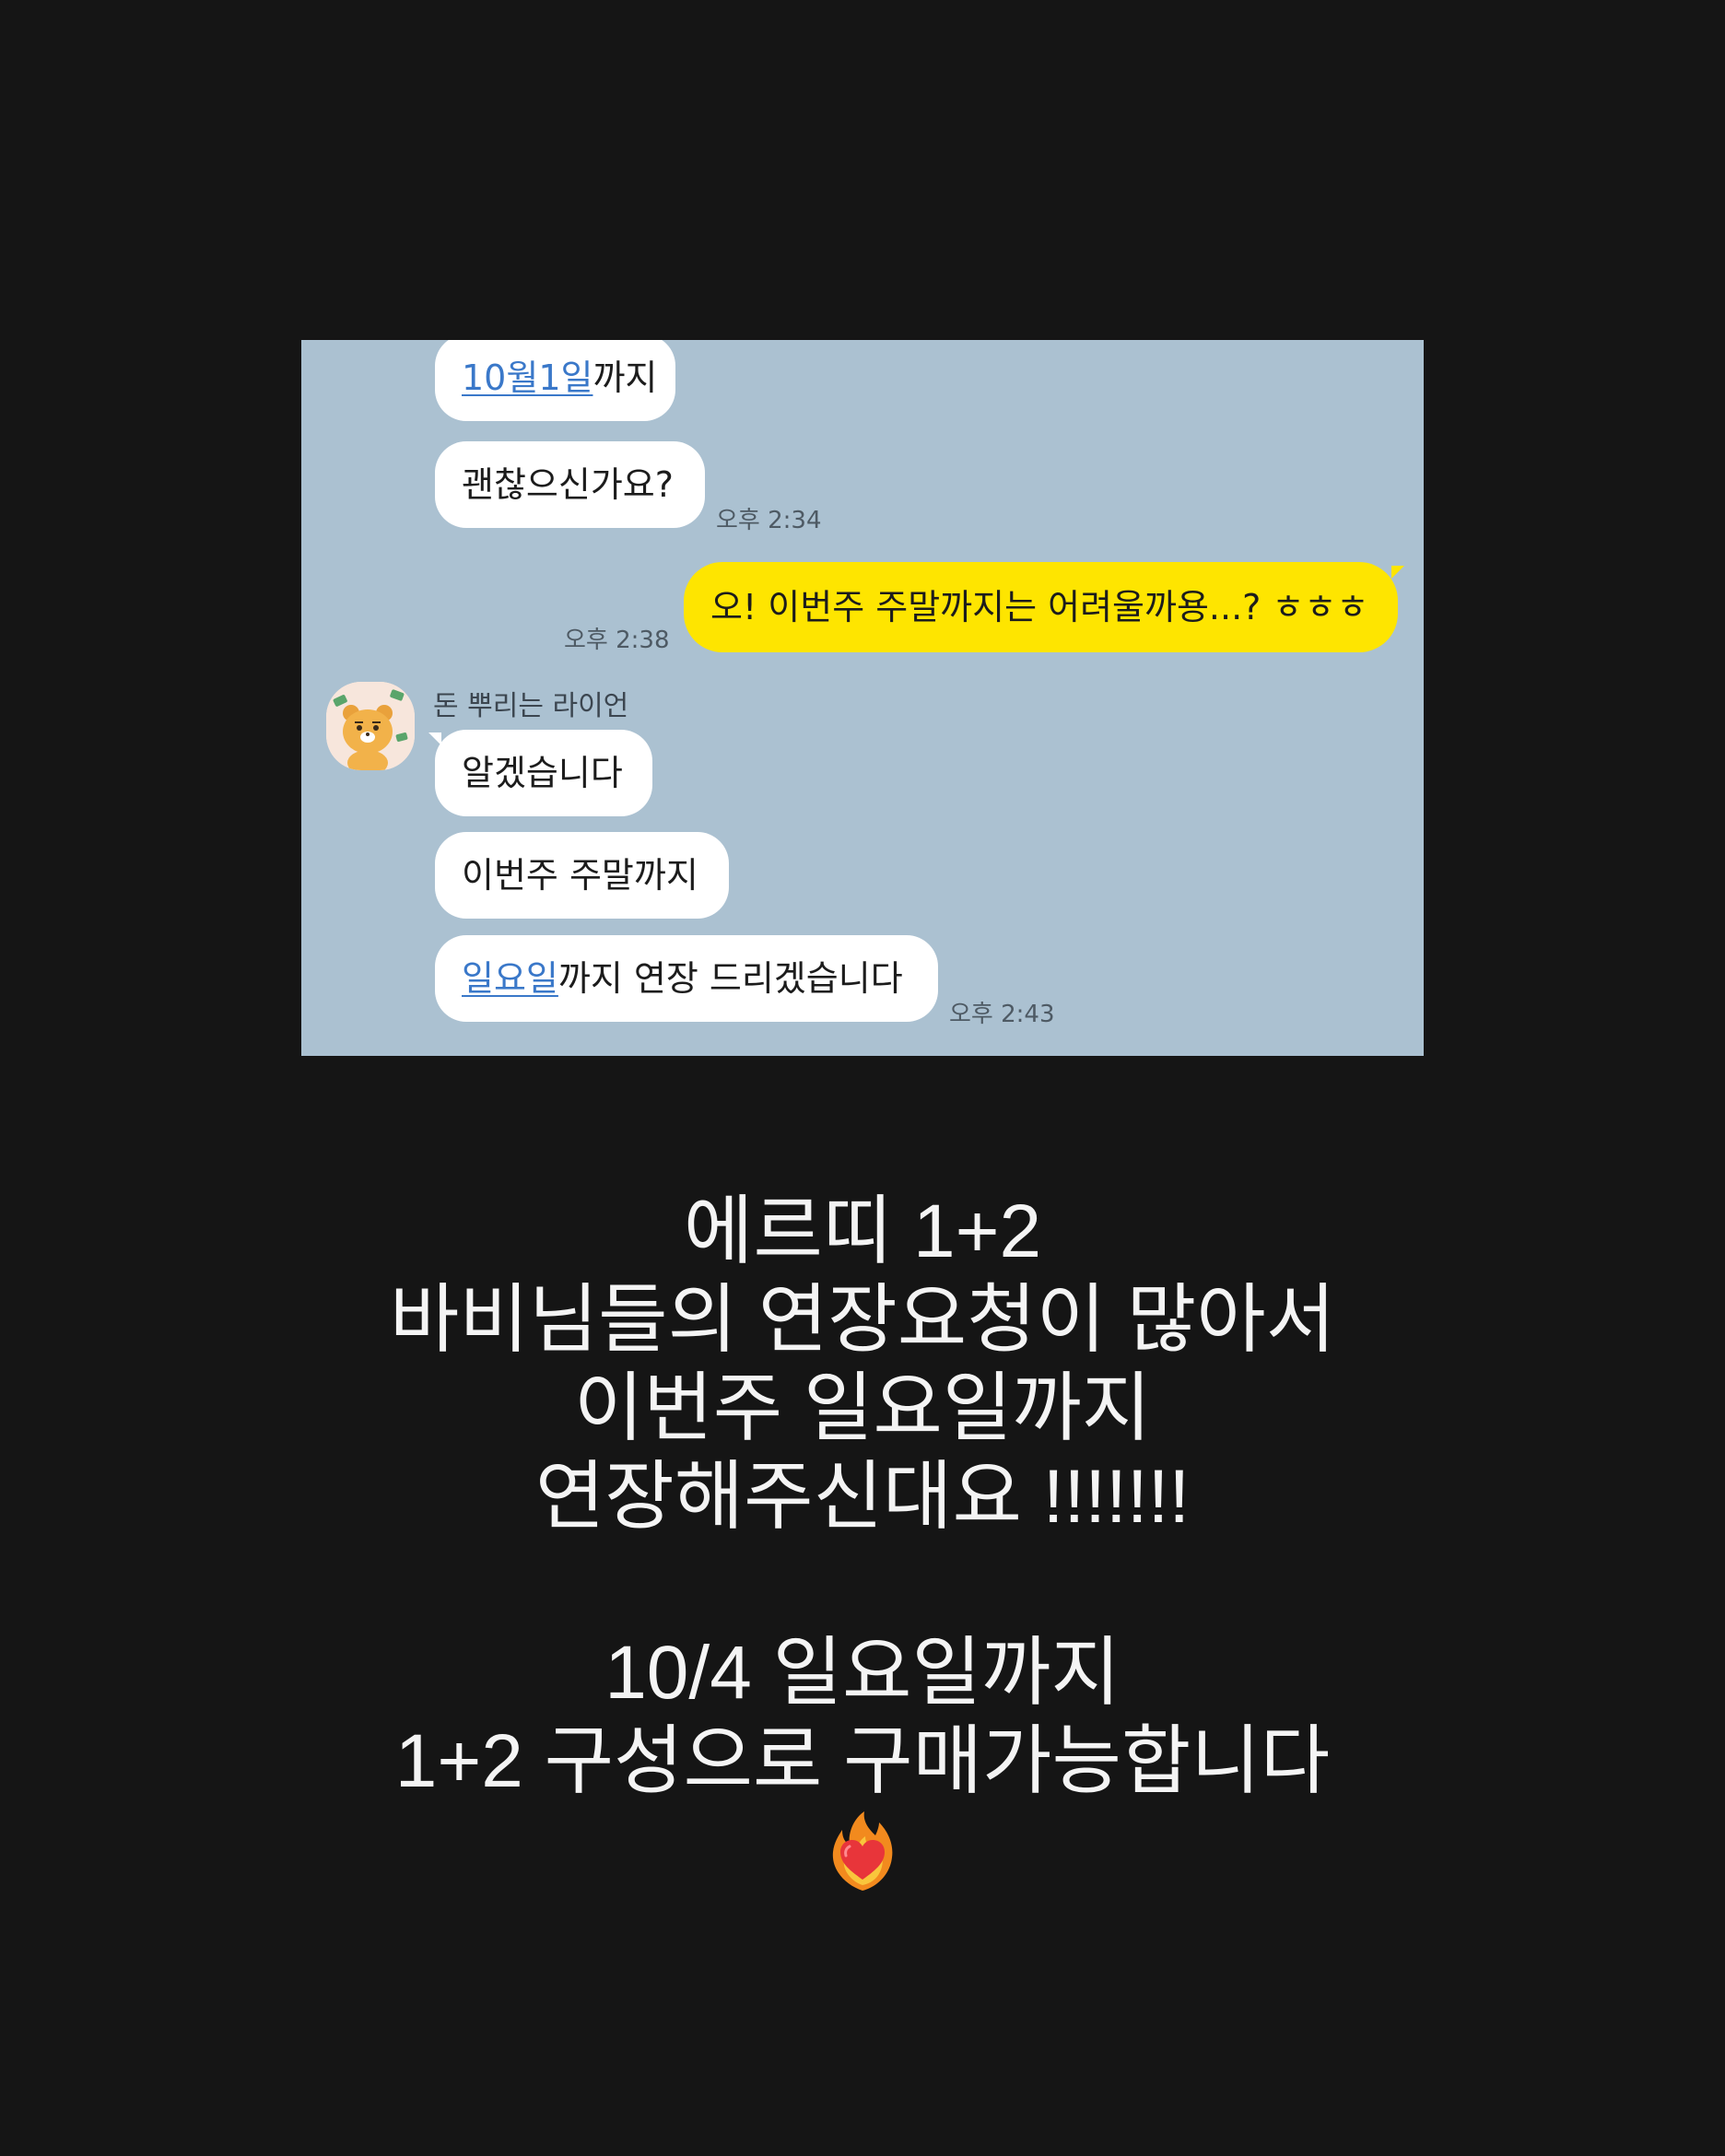  Describe the element at coordinates (1397, 572) in the screenshot. I see `bubble-tail` at that location.